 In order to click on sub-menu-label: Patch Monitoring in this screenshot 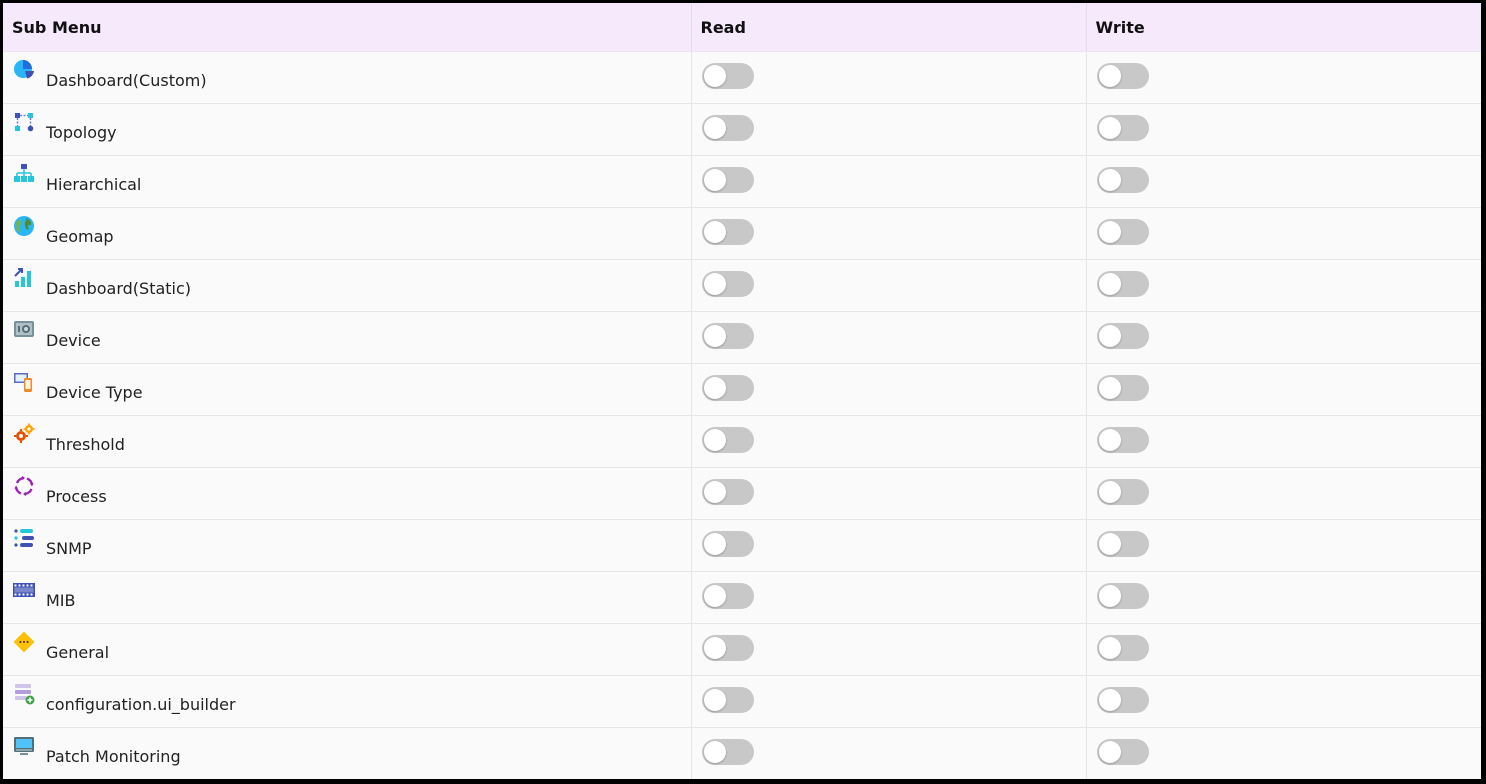, I will do `click(113, 756)`.